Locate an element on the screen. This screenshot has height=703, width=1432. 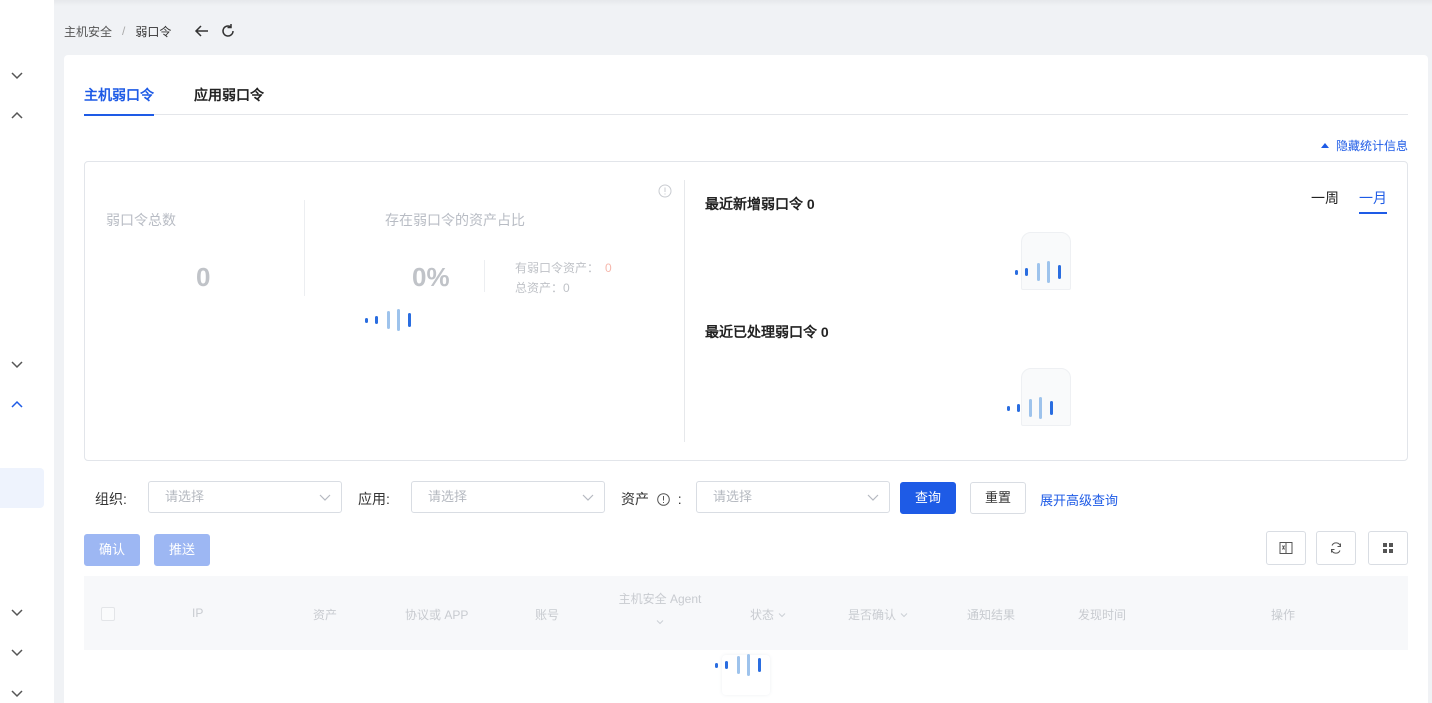
asset-select: 请选择 is located at coordinates (793, 497).